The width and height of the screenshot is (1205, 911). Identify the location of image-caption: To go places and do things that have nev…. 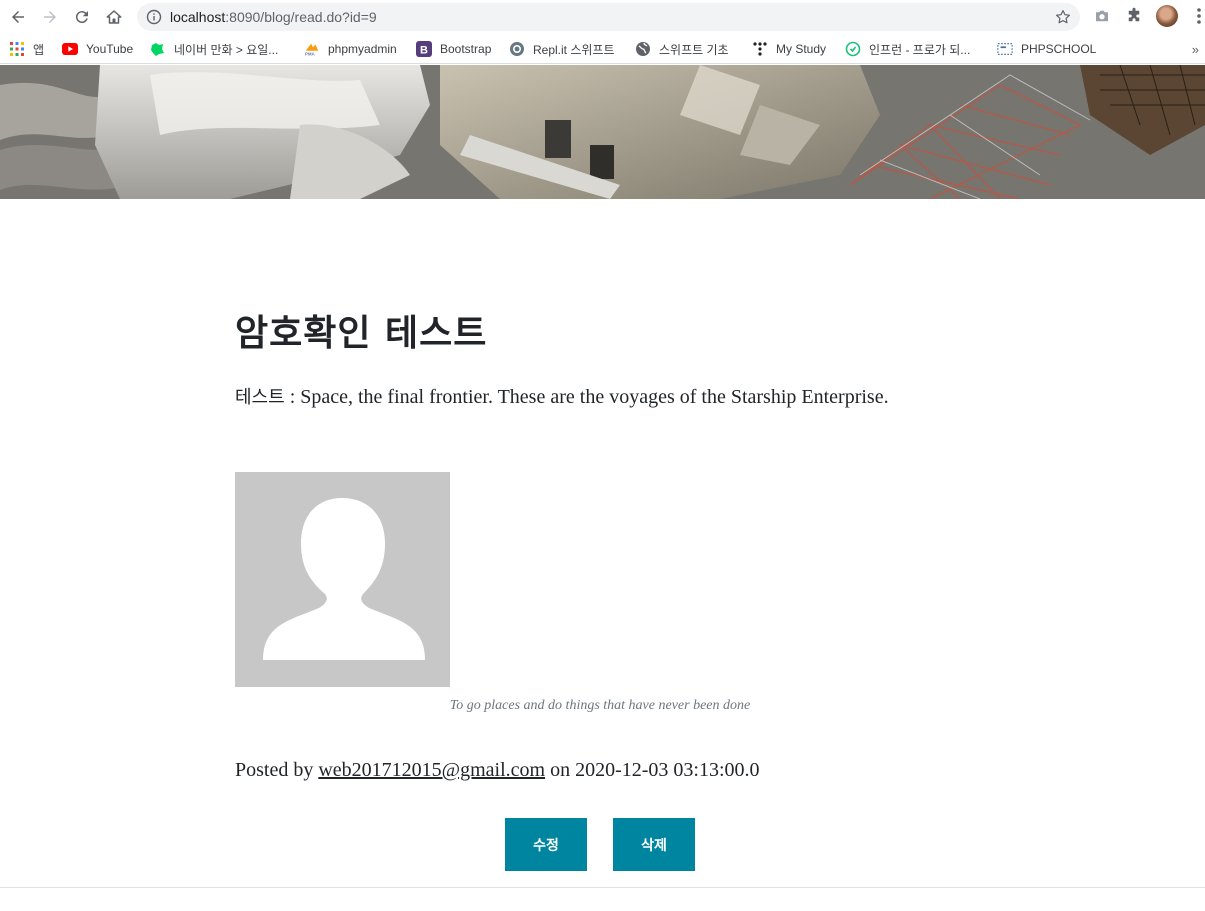
(600, 705).